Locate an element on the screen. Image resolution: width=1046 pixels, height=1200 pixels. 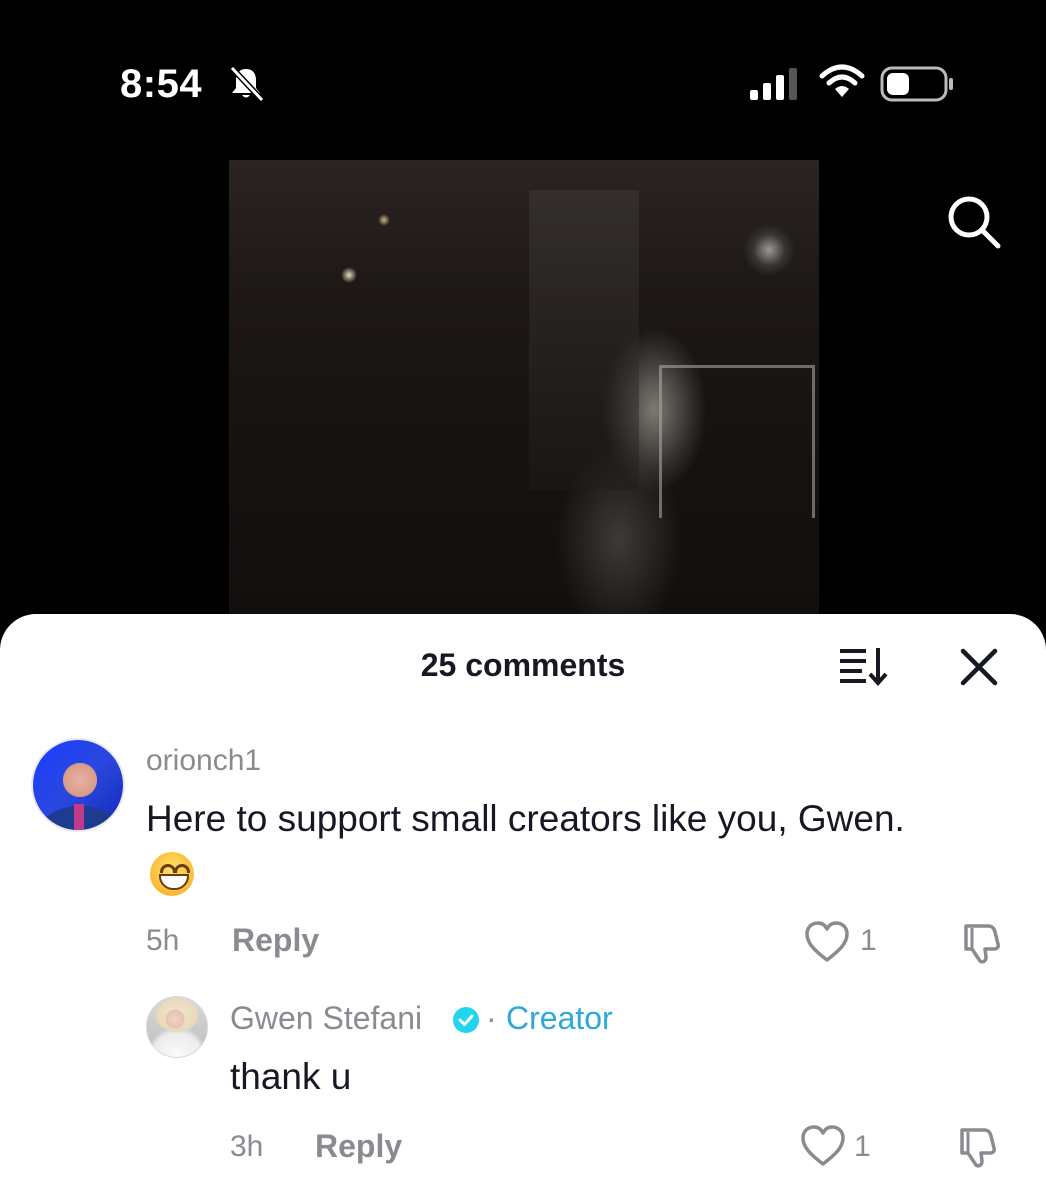
comment-timestamp: 5h is located at coordinates (163, 940).